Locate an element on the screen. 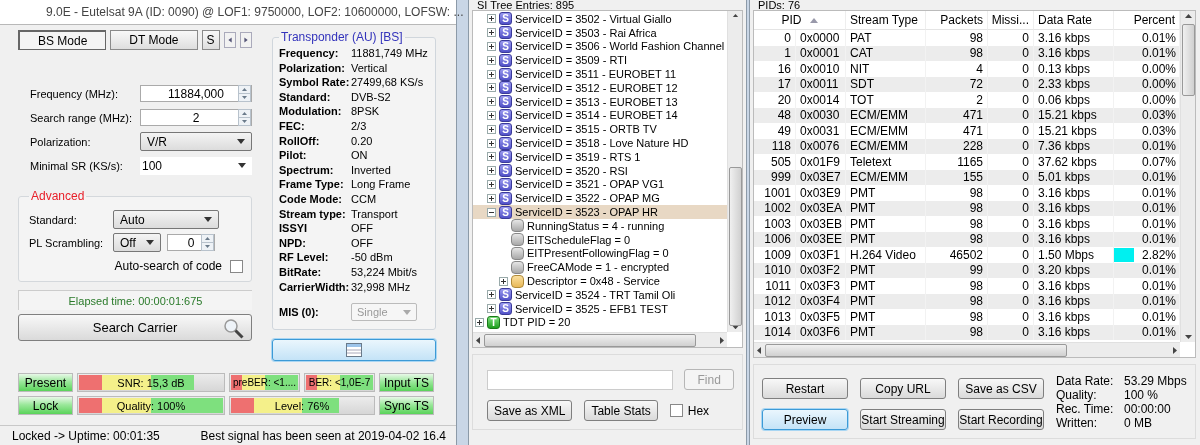  table-row: 1012 0x03F4 PMT 98 0 3.16 kbps 0.01% is located at coordinates (967, 301).